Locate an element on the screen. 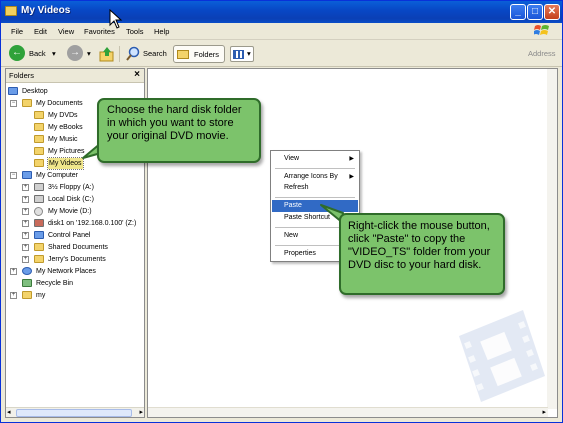 This screenshot has width=563, height=423. folders-button: Folders is located at coordinates (199, 54).